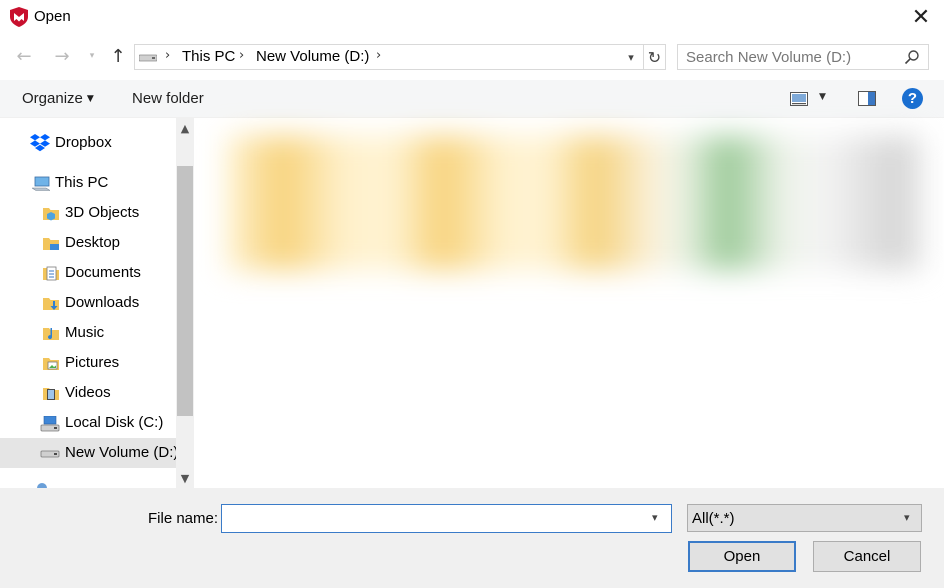  I want to click on sidebar-item-label: Dropbox, so click(83, 142).